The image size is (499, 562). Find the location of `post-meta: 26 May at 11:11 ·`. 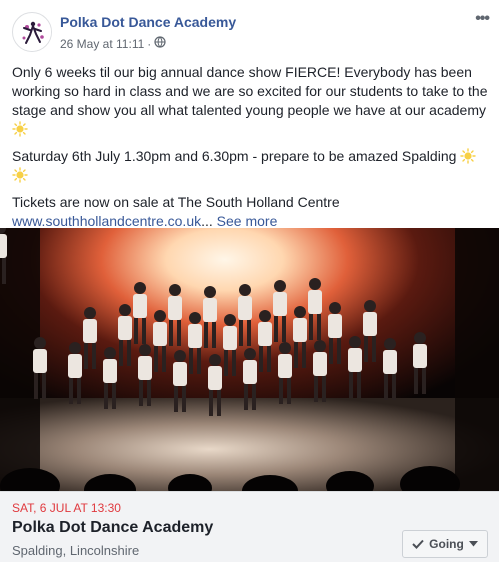

post-meta: 26 May at 11:11 · is located at coordinates (113, 43).